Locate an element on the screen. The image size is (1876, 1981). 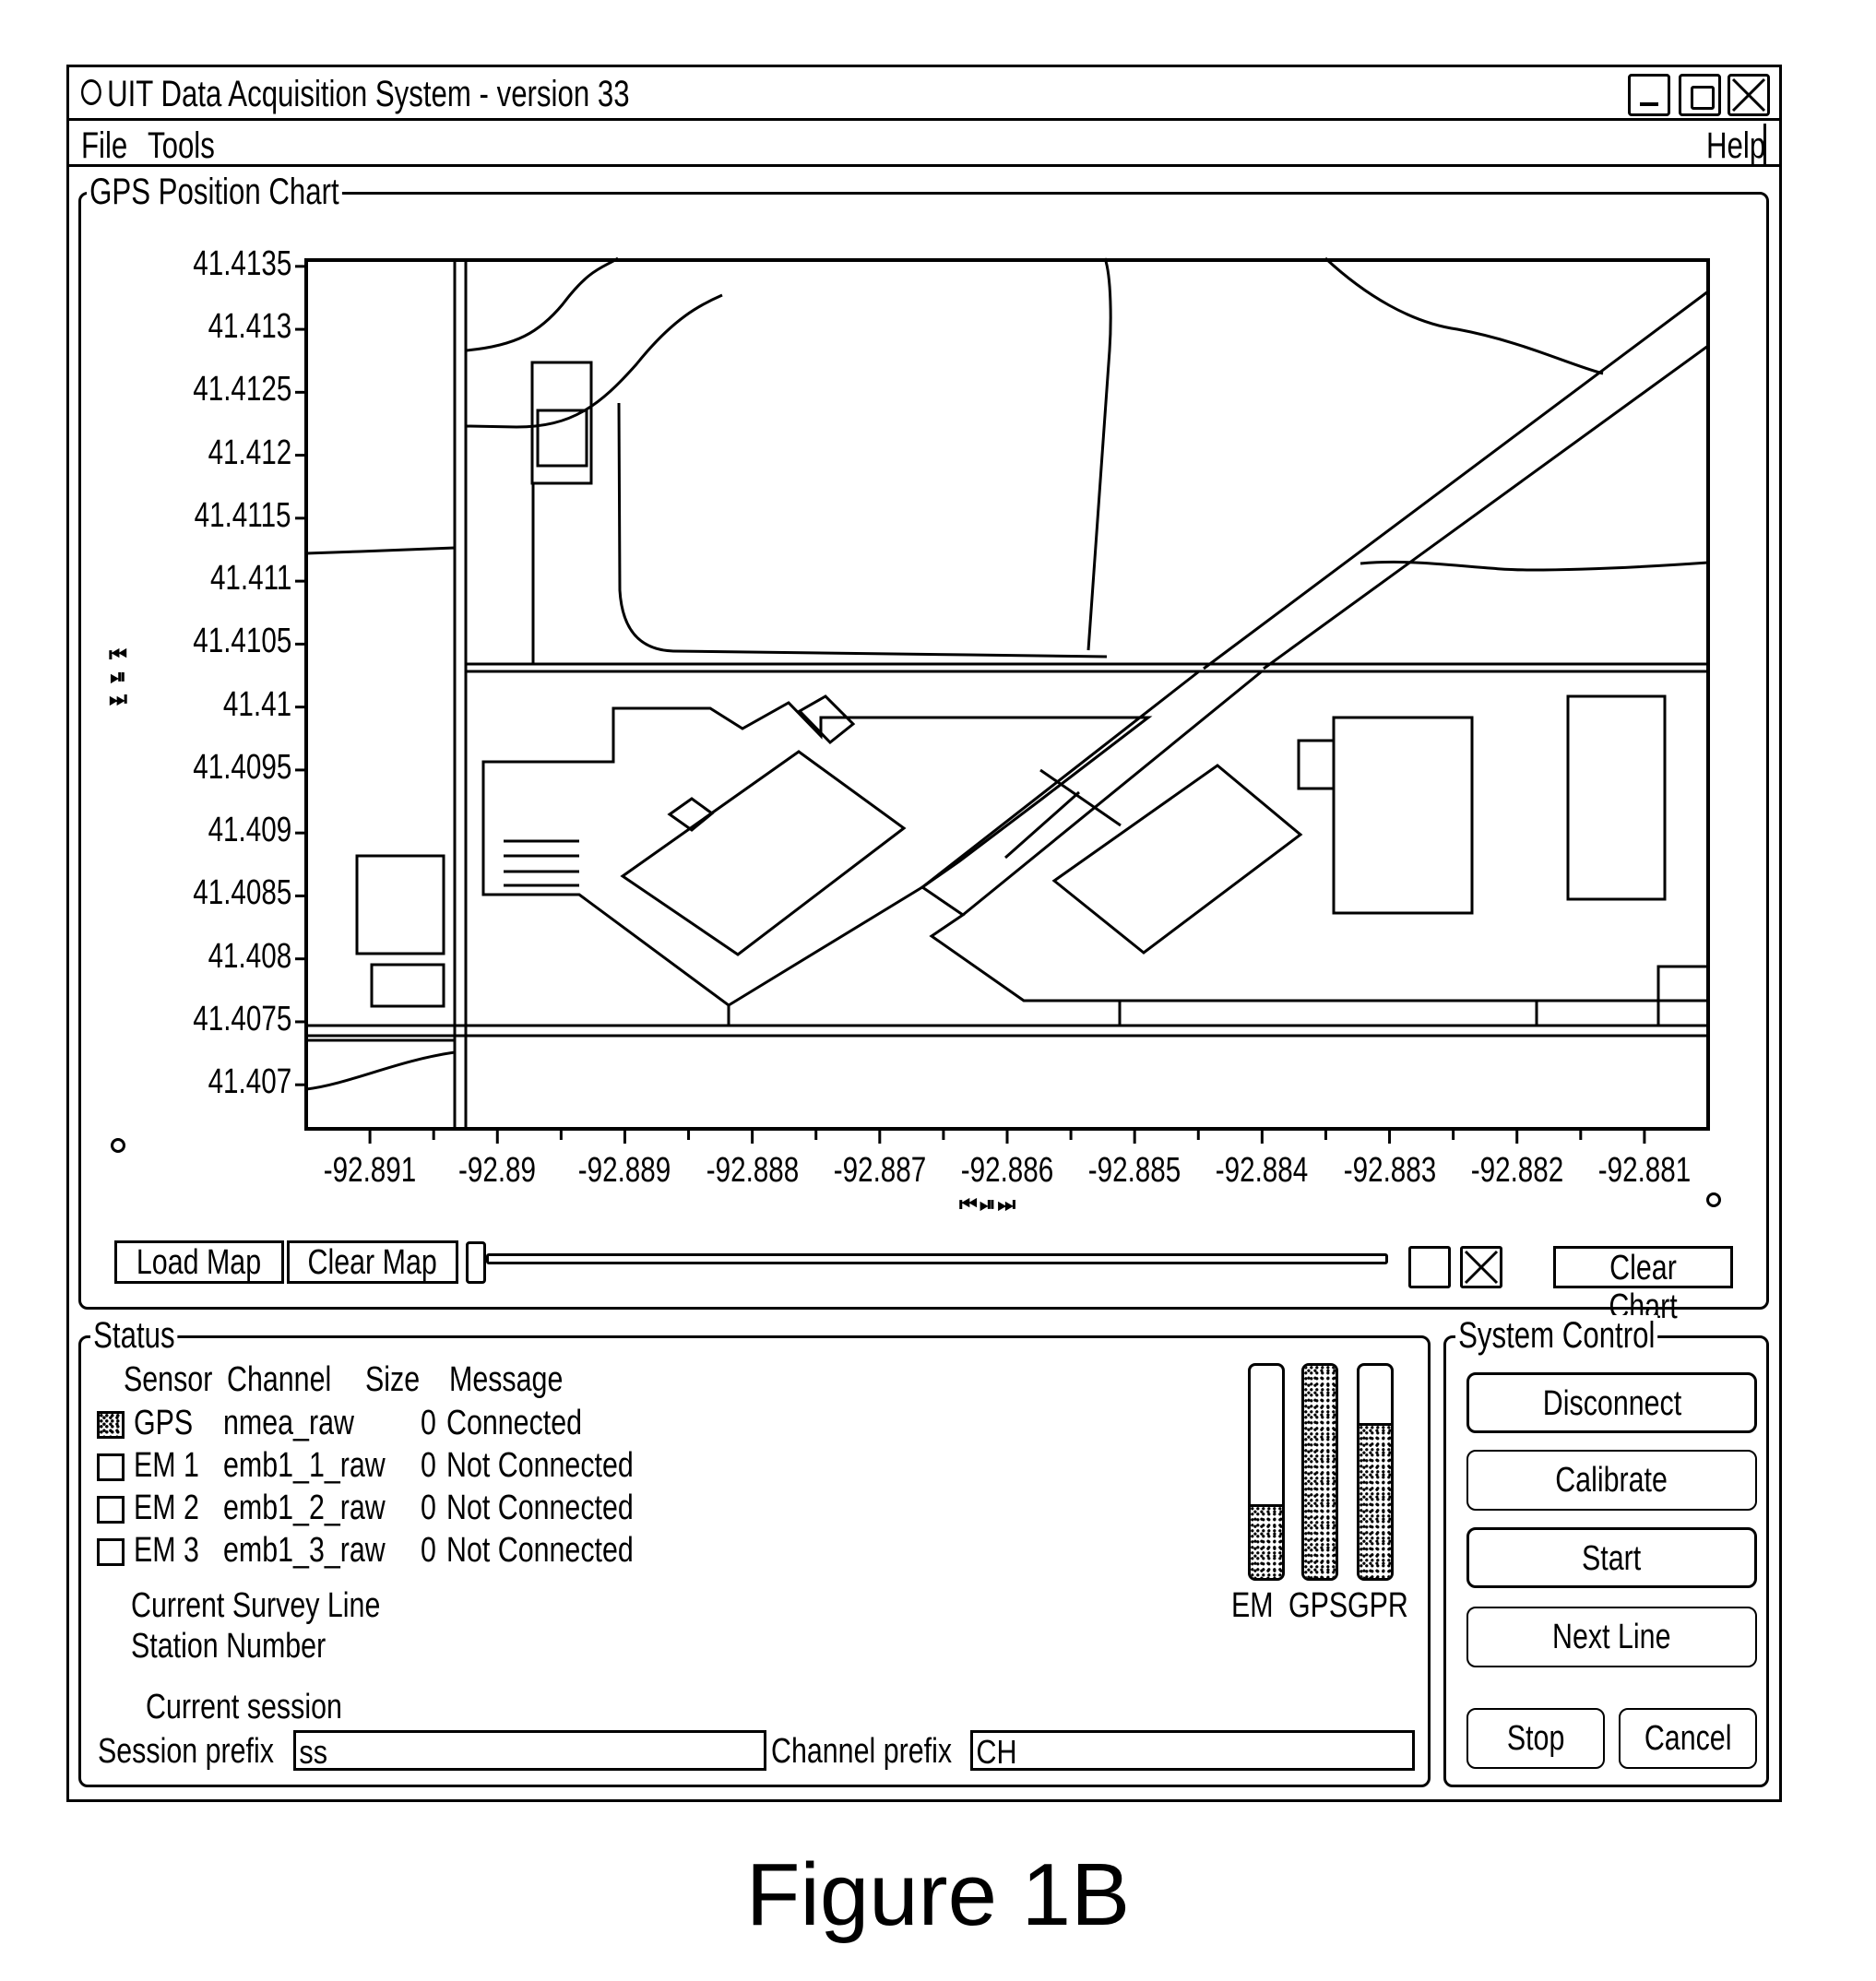
gps-level-bar is located at coordinates (1320, 1472).